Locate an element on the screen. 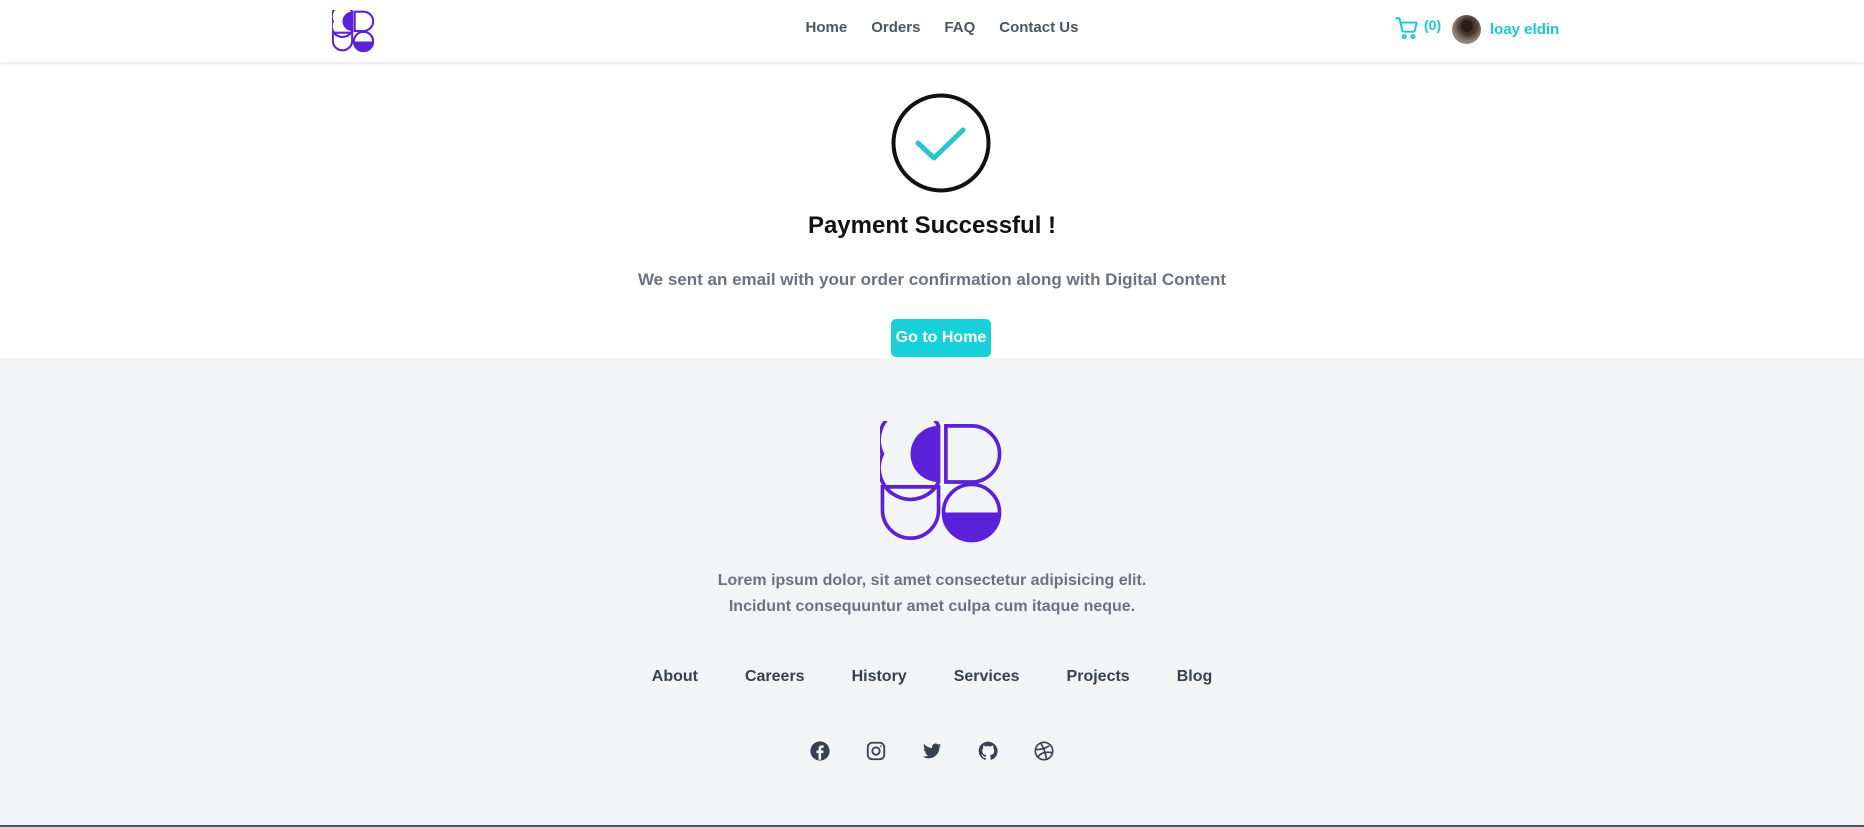  cart-icon is located at coordinates (1406, 28).